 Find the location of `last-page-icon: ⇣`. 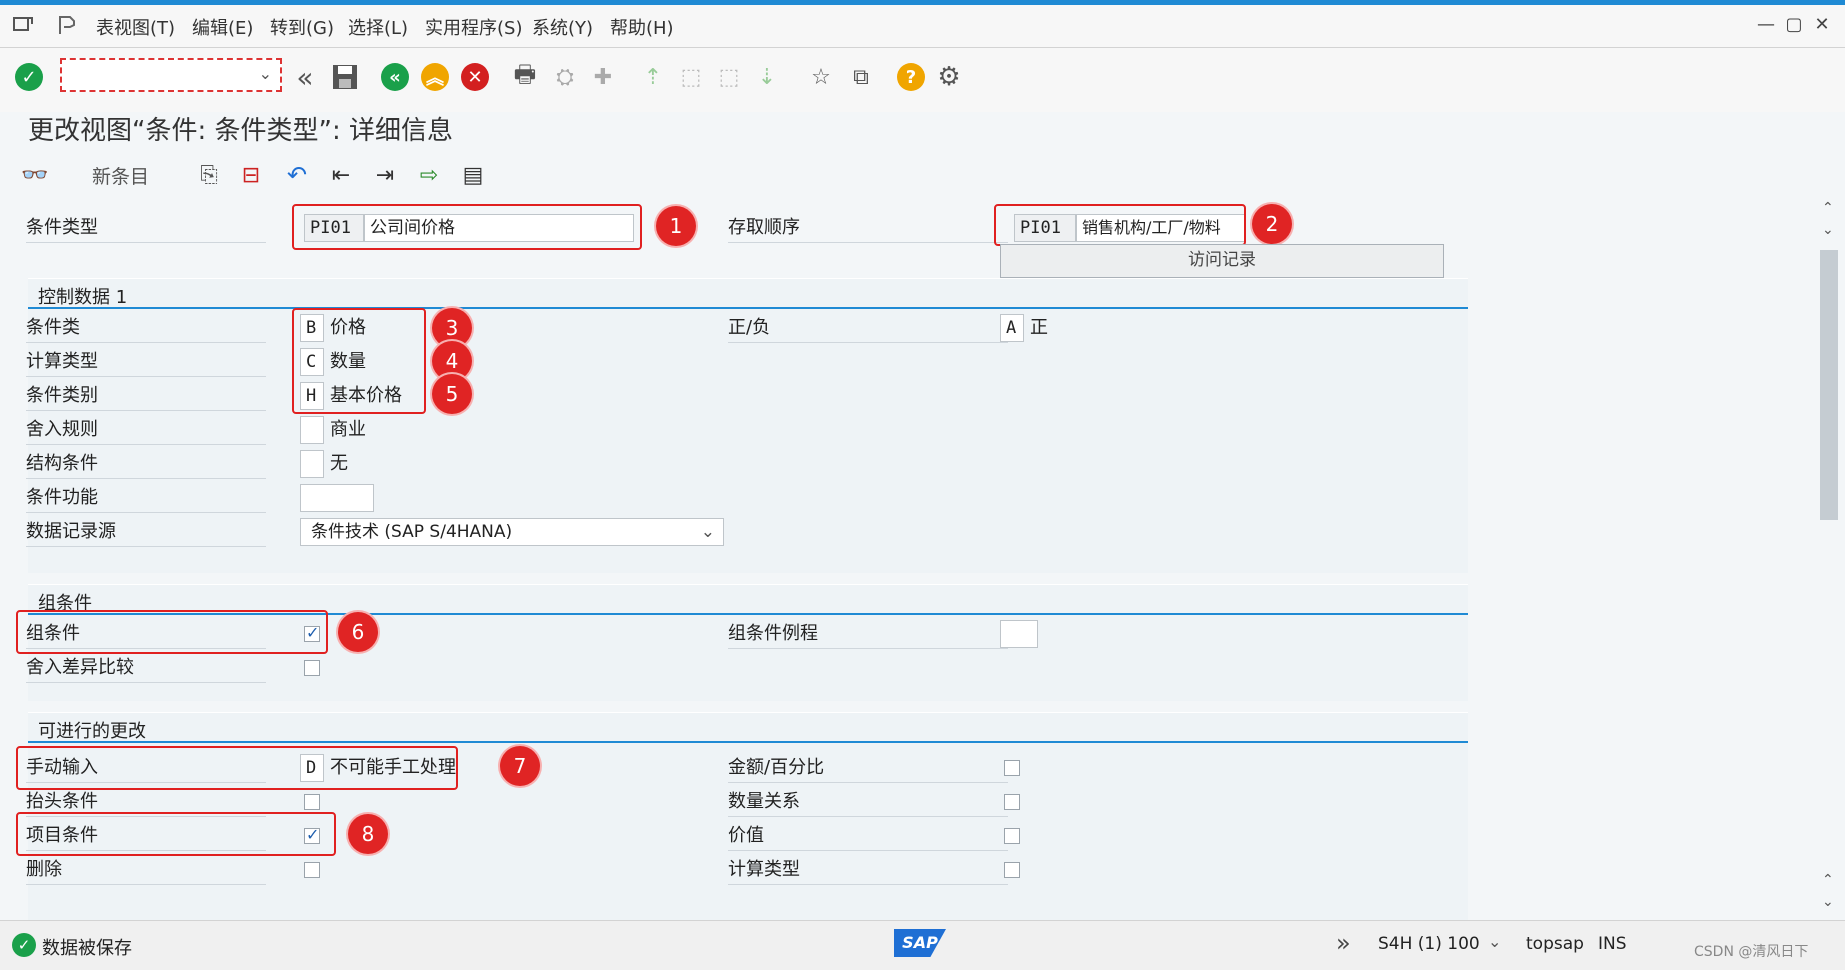

last-page-icon: ⇣ is located at coordinates (767, 77).